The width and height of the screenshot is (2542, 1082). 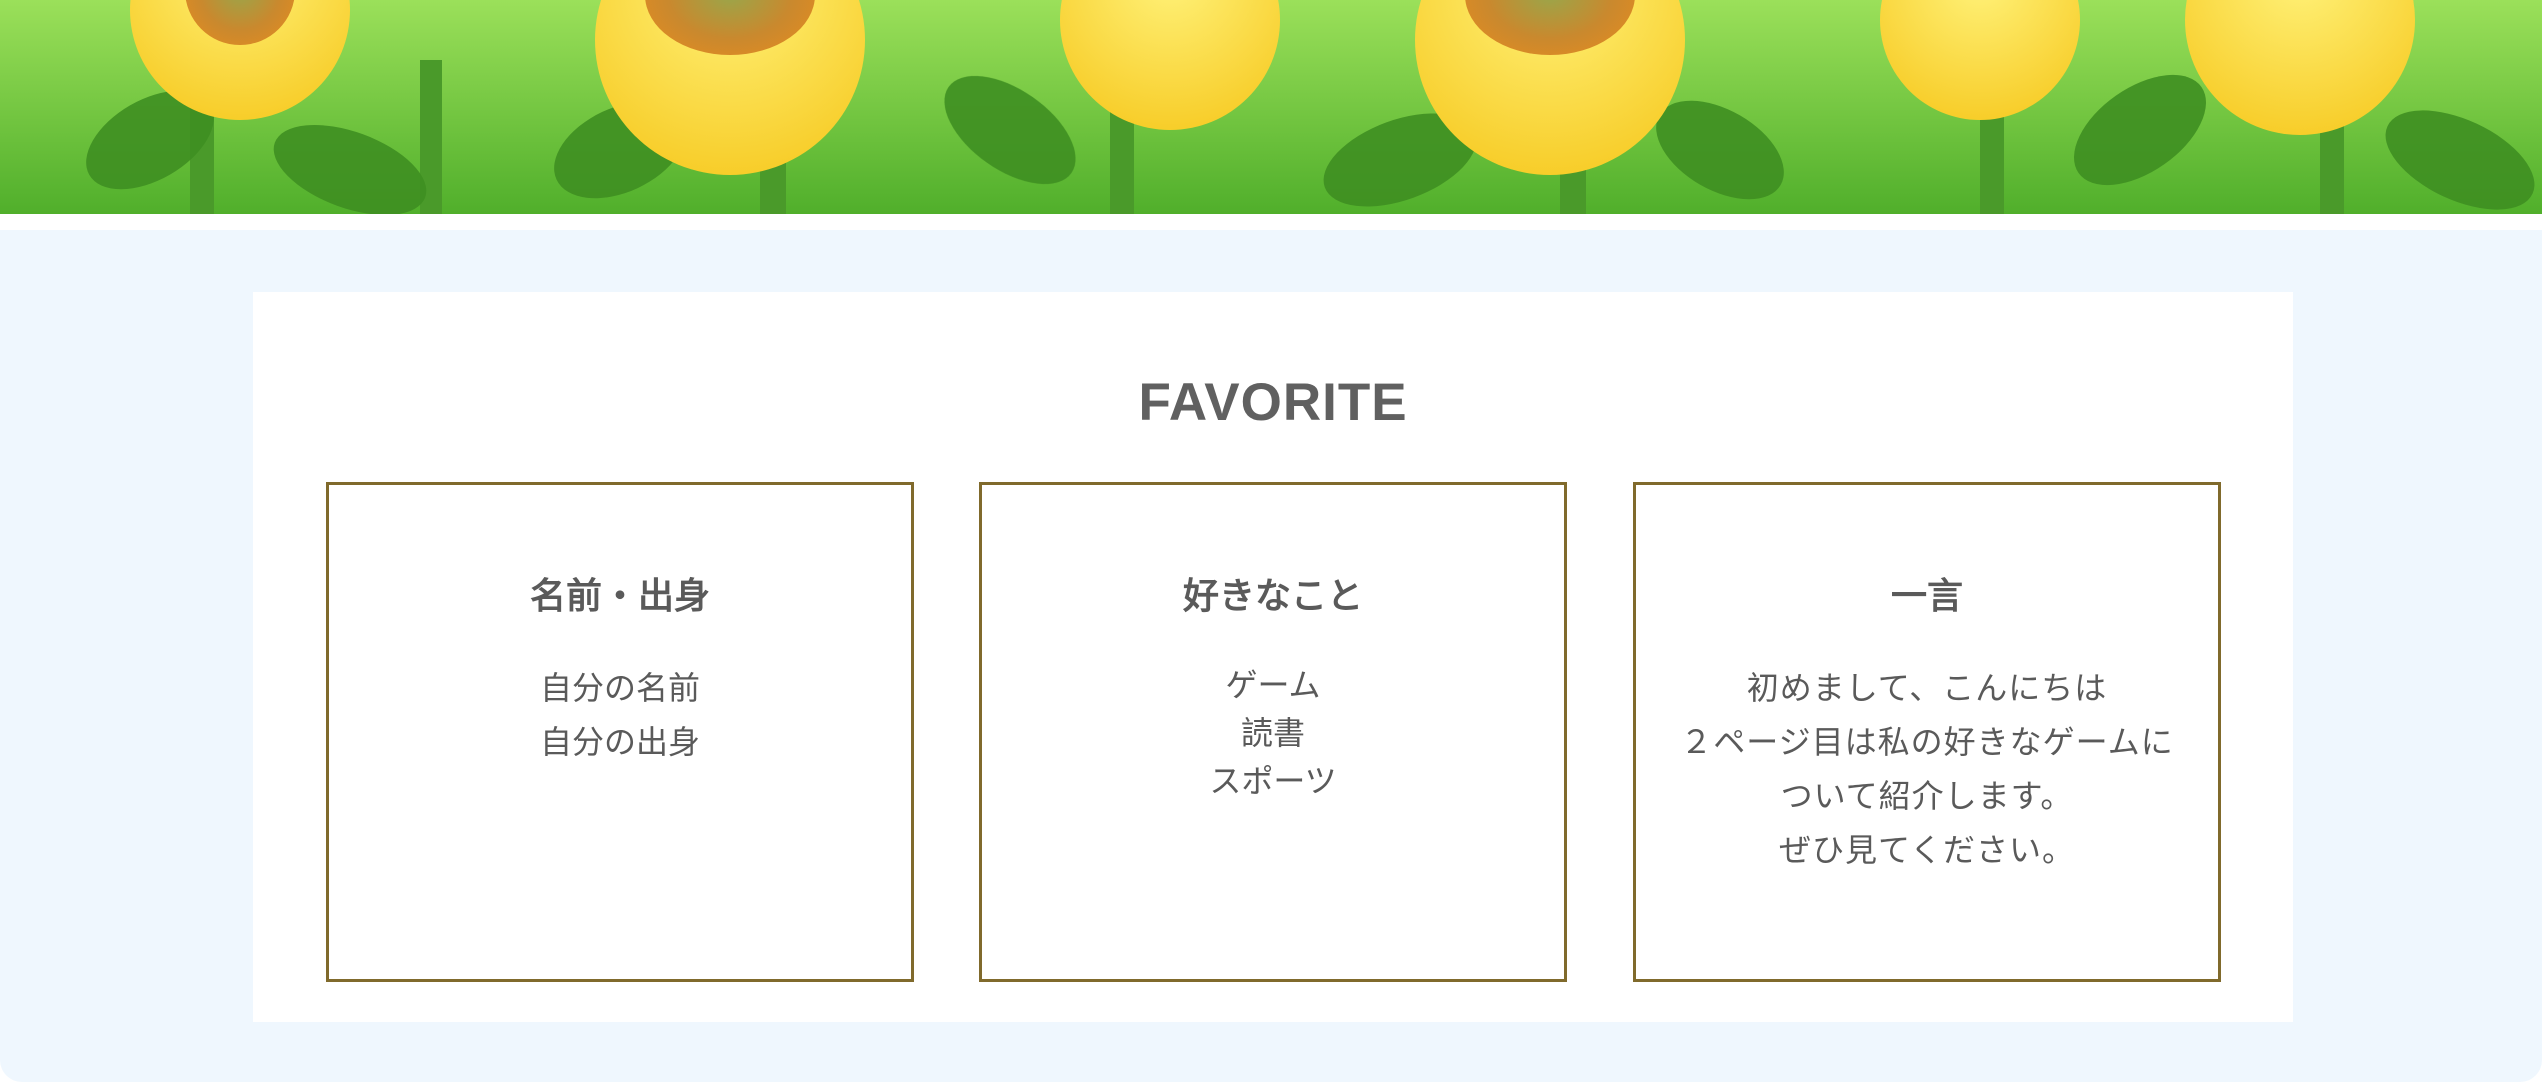 What do you see at coordinates (620, 715) in the screenshot?
I see `card-body: 自分の名前 自分の出身` at bounding box center [620, 715].